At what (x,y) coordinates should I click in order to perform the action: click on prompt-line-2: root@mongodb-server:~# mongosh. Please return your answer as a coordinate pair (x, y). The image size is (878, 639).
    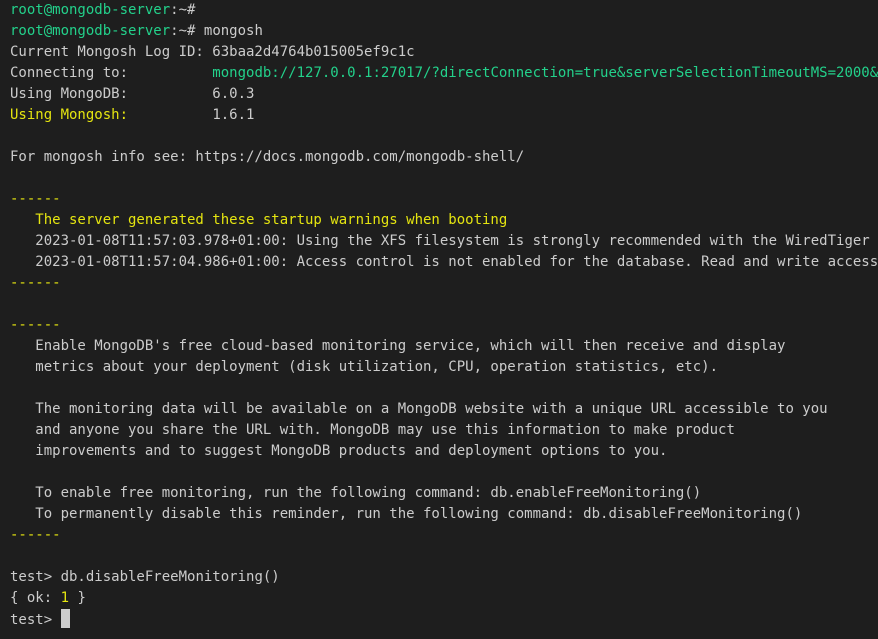
    Looking at the image, I should click on (444, 31).